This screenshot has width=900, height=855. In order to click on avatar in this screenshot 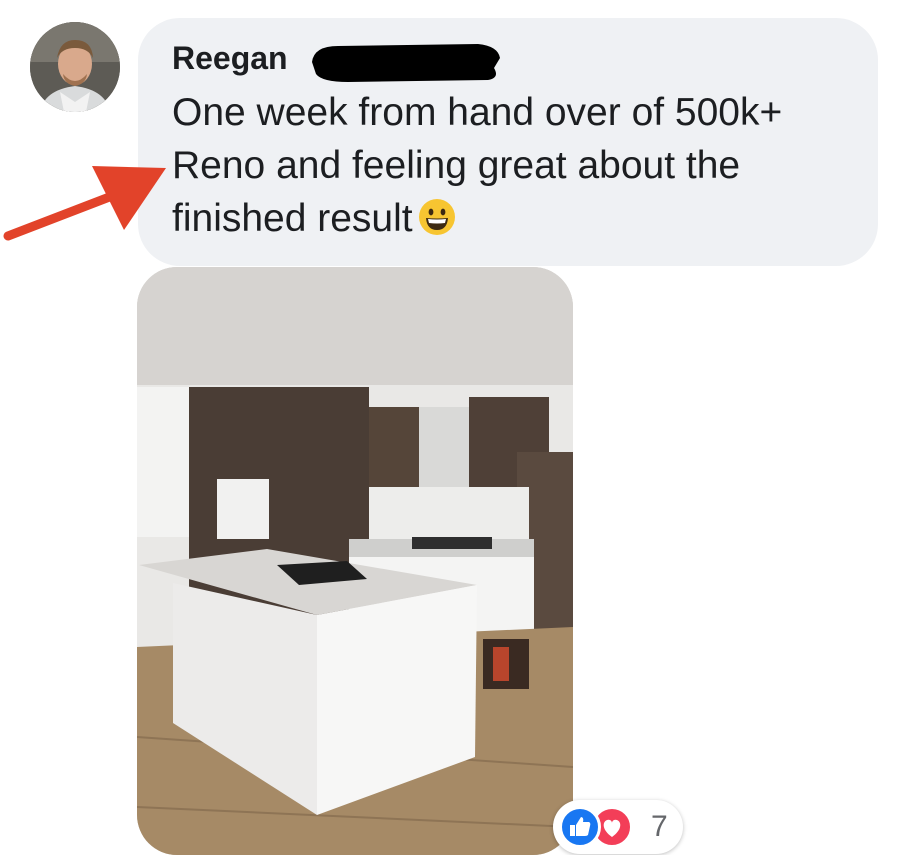, I will do `click(75, 67)`.